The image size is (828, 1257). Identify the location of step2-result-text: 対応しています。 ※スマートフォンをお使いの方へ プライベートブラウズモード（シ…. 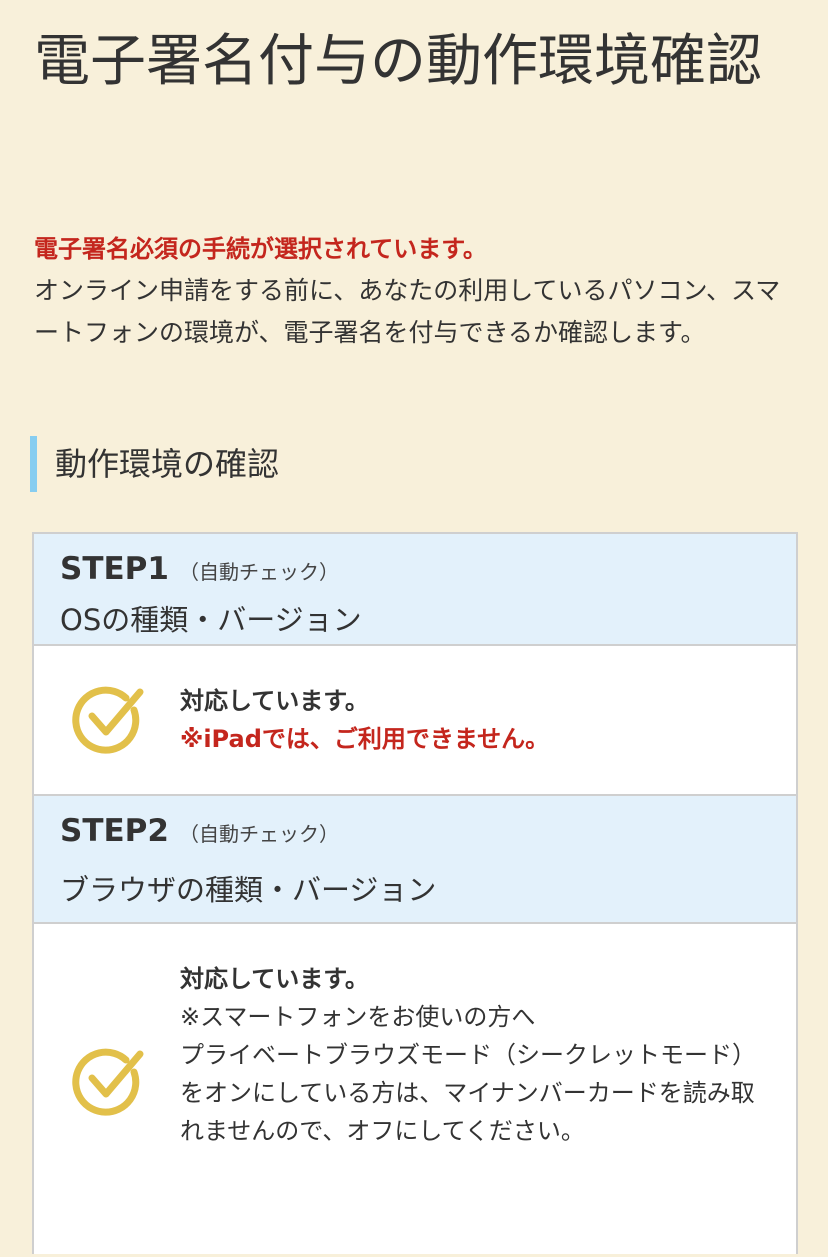
(478, 1055).